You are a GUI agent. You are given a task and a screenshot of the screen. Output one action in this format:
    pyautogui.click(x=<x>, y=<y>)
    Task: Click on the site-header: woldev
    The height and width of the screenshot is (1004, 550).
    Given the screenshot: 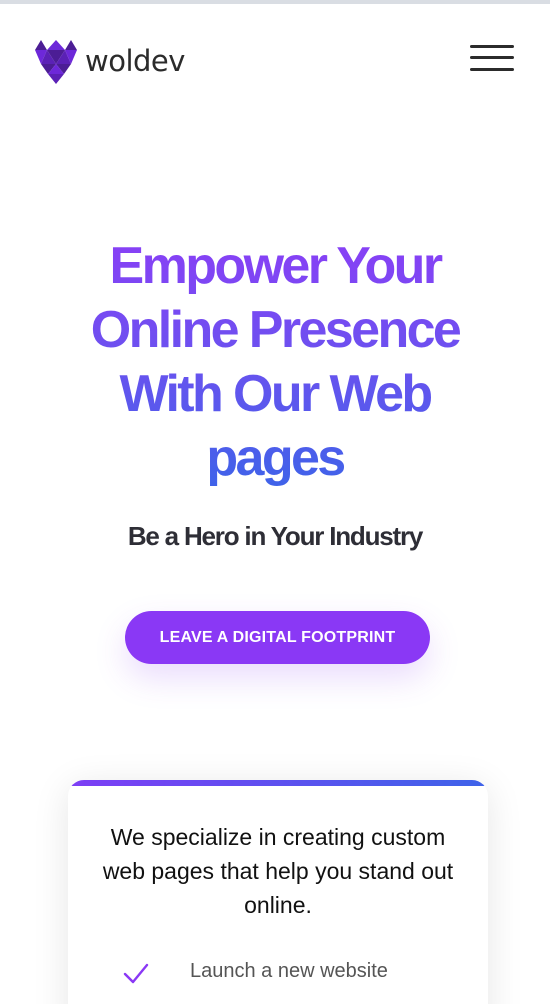 What is the action you would take?
    pyautogui.click(x=275, y=59)
    